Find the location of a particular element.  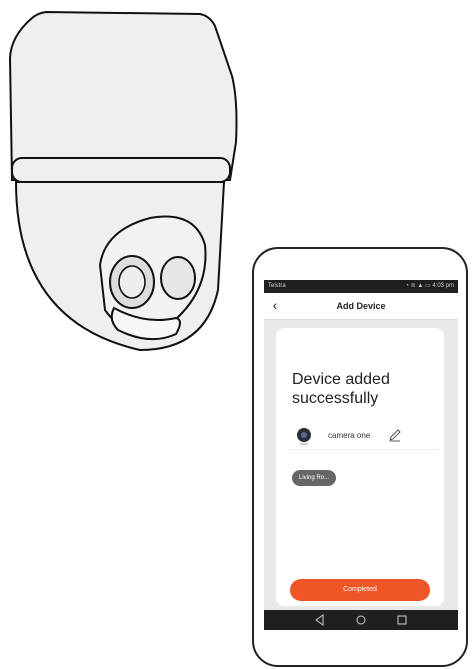

page-title: Add Device is located at coordinates (361, 306).